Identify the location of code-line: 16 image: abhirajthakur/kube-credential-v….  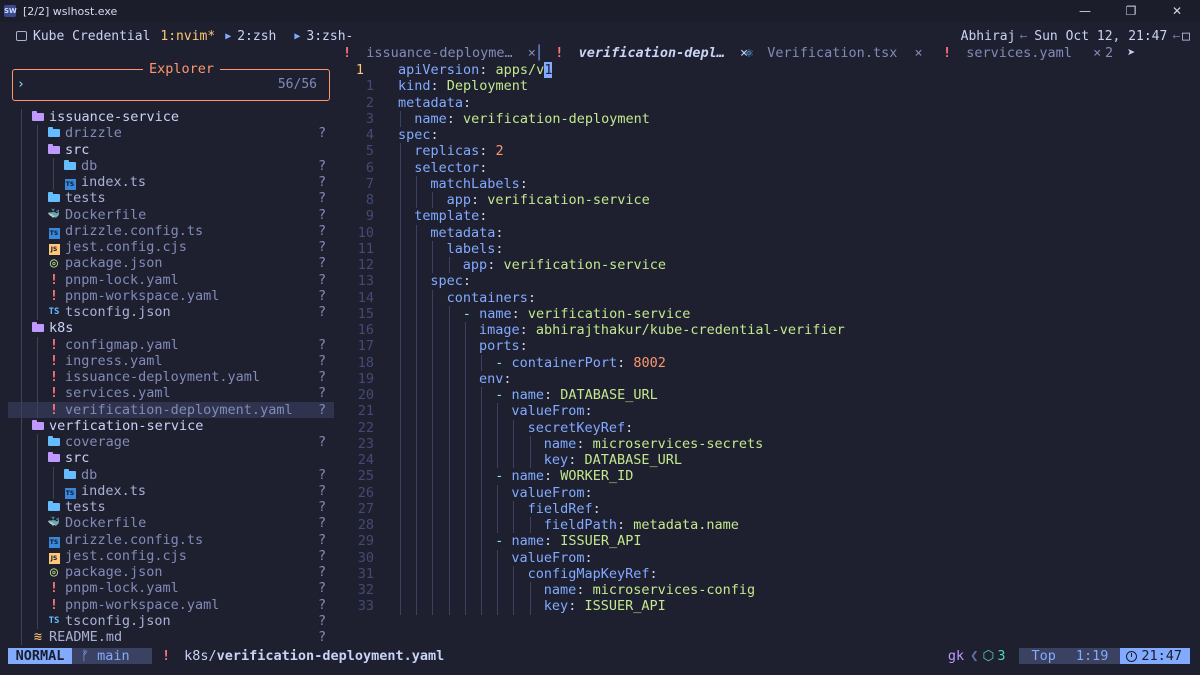
(768, 330).